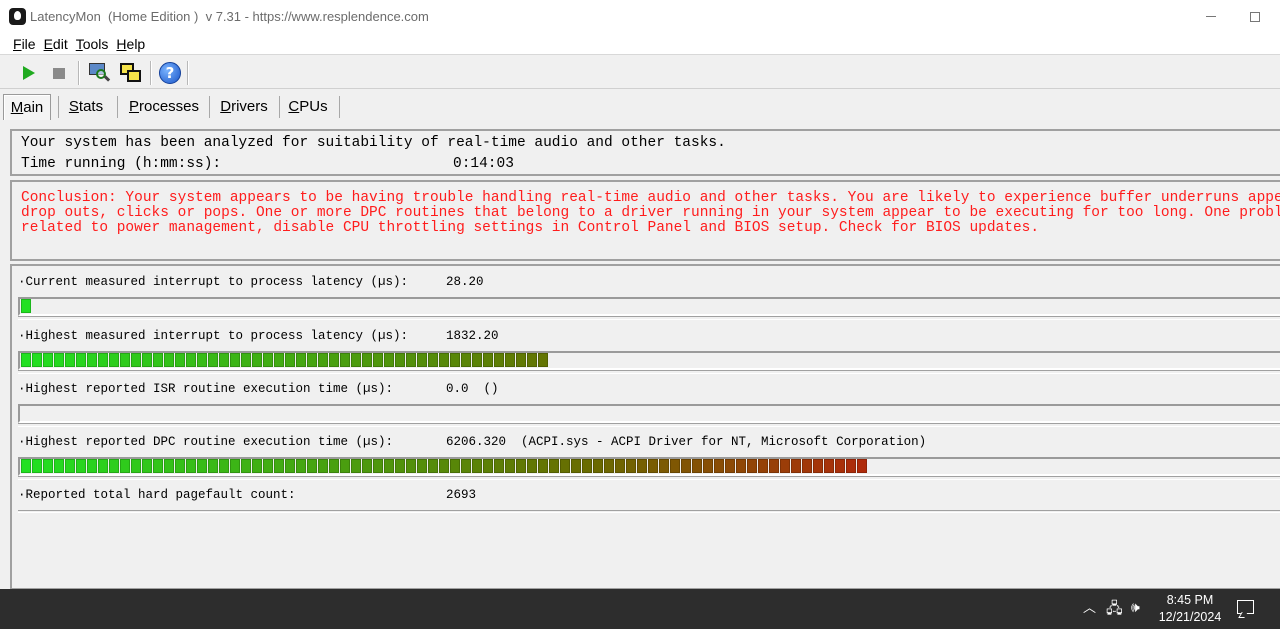 The width and height of the screenshot is (1280, 629). I want to click on help-button: ?, so click(170, 73).